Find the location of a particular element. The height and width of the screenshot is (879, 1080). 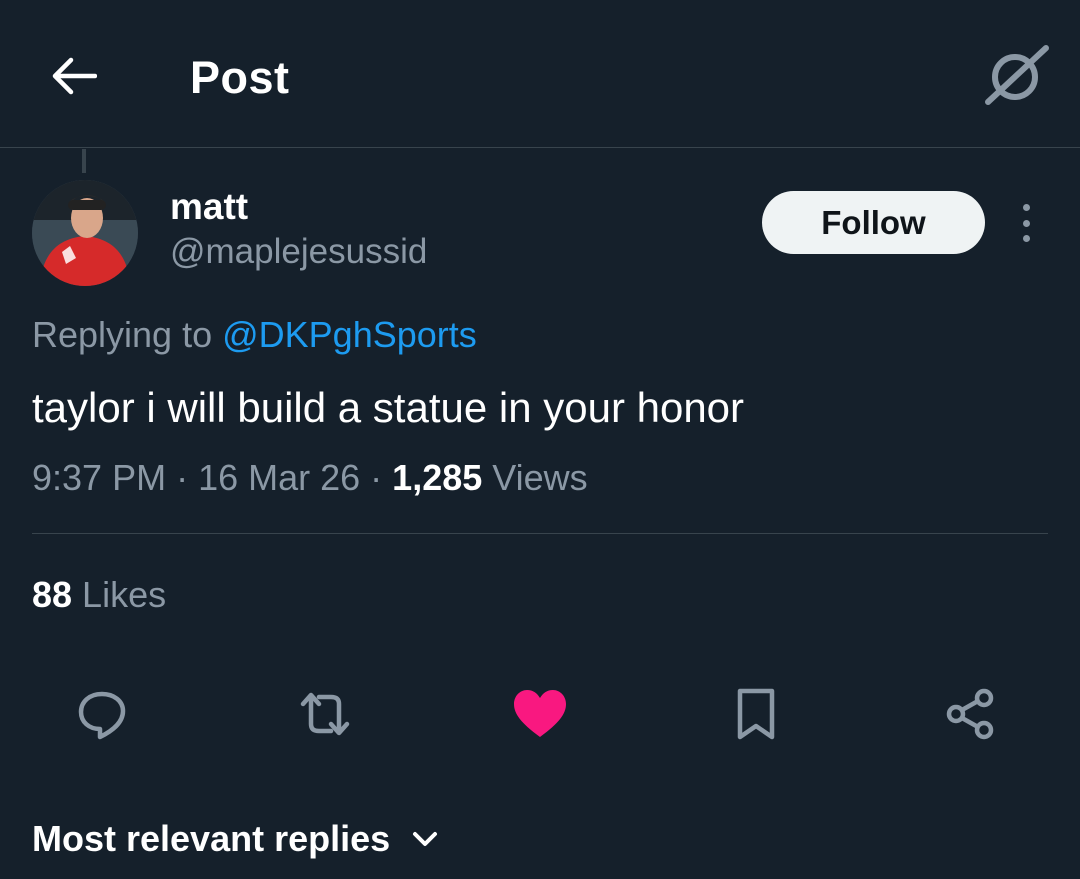

share-icon is located at coordinates (970, 714).